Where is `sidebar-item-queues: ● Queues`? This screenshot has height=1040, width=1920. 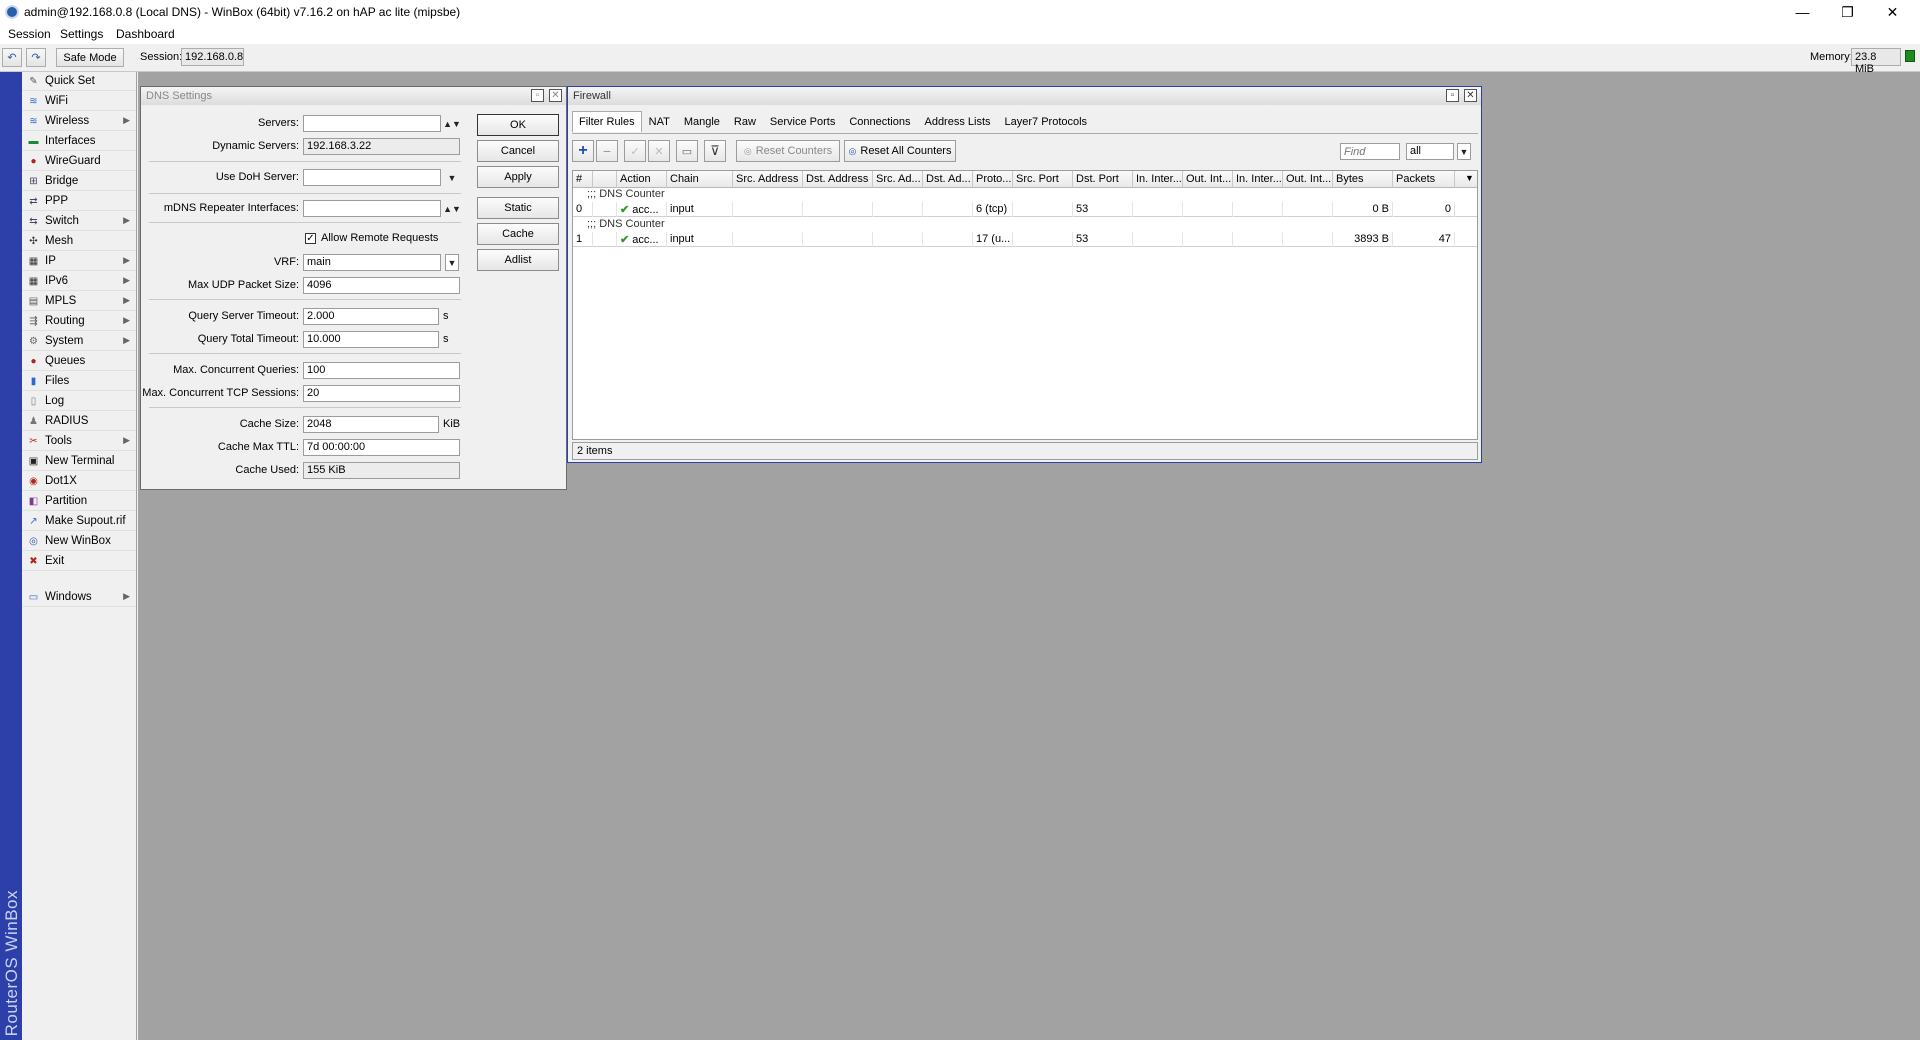 sidebar-item-queues: ● Queues is located at coordinates (79, 361).